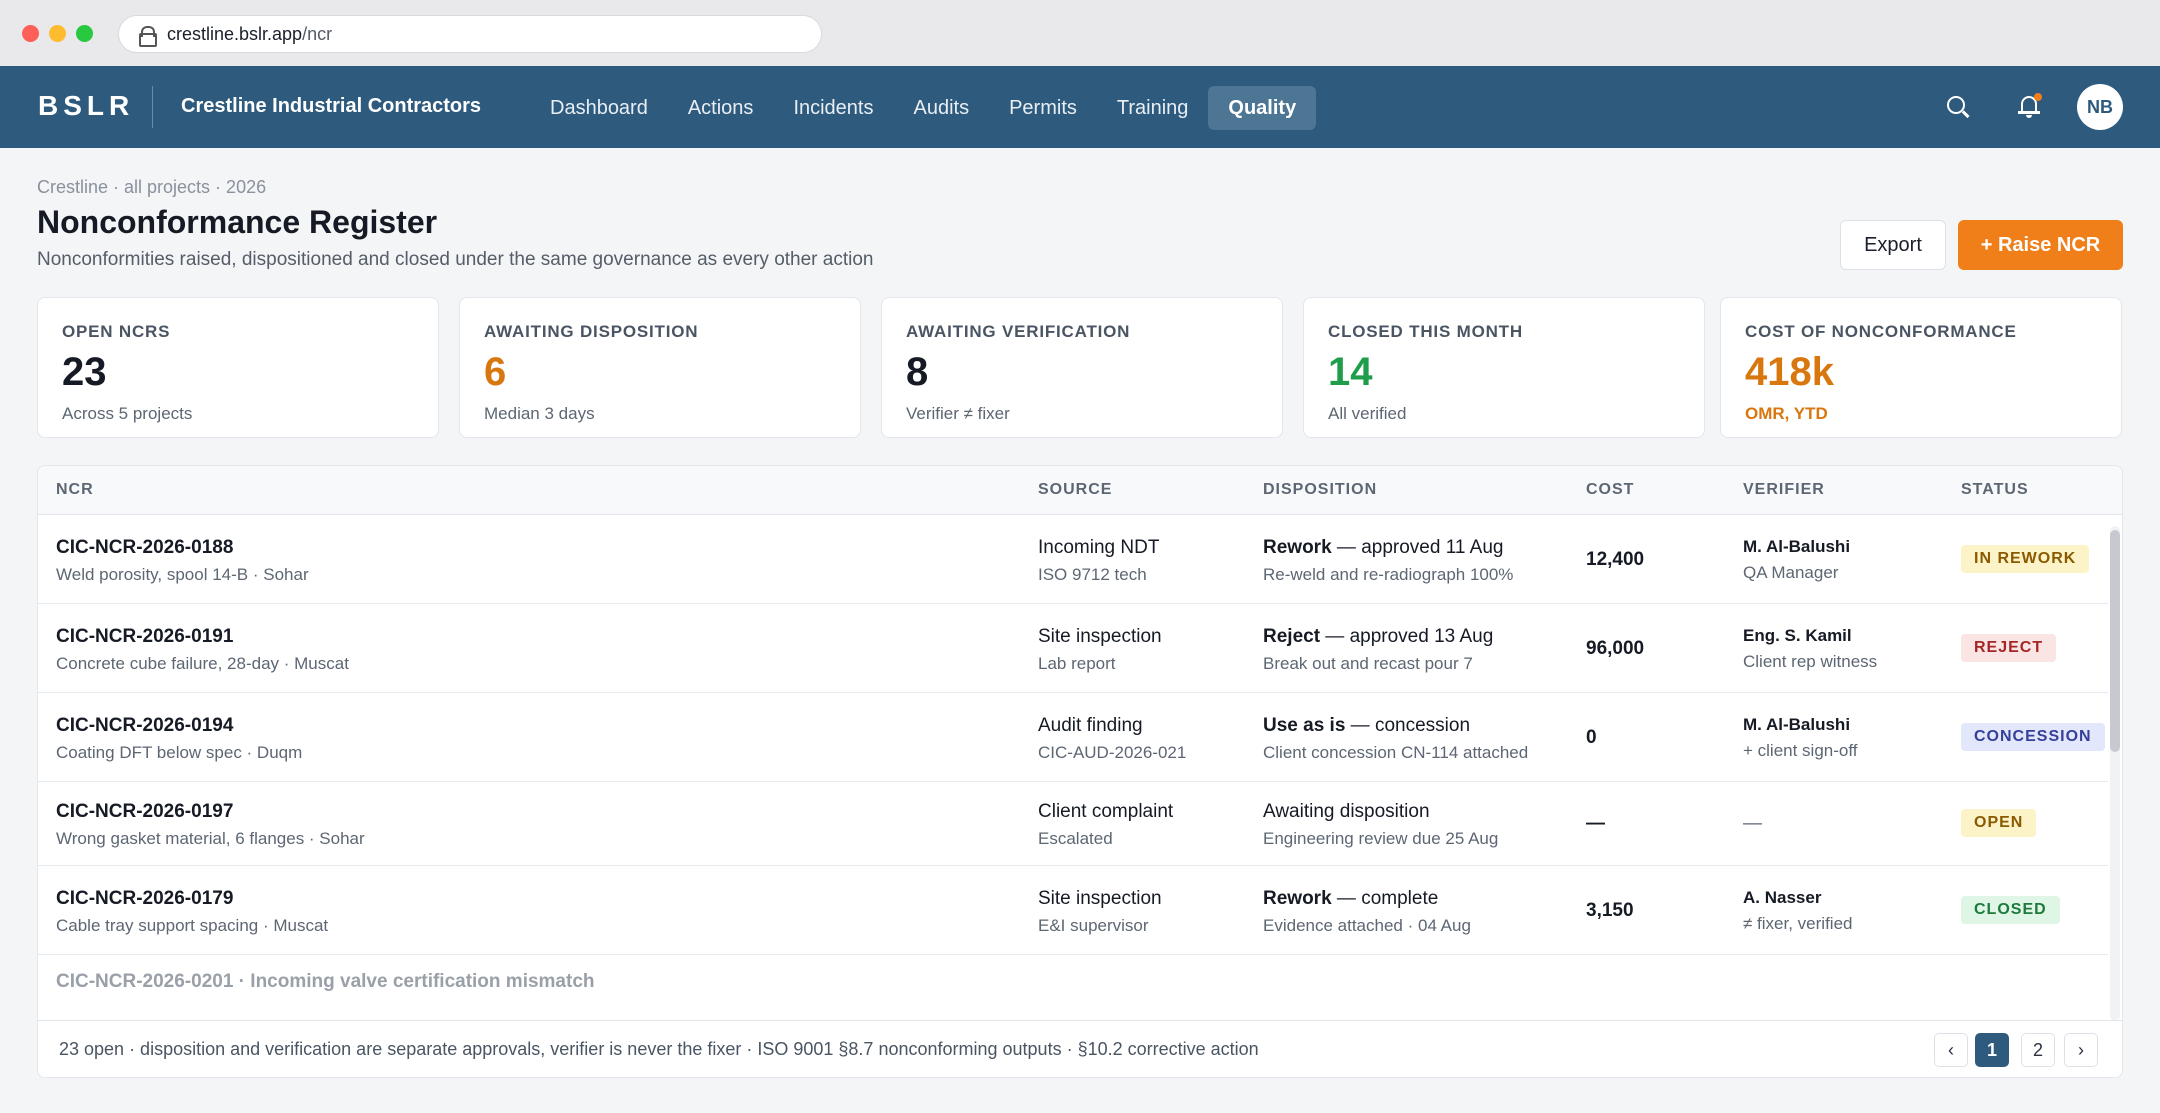 This screenshot has width=2160, height=1113. I want to click on column-header-disposition: DISPOSITION, so click(1320, 490).